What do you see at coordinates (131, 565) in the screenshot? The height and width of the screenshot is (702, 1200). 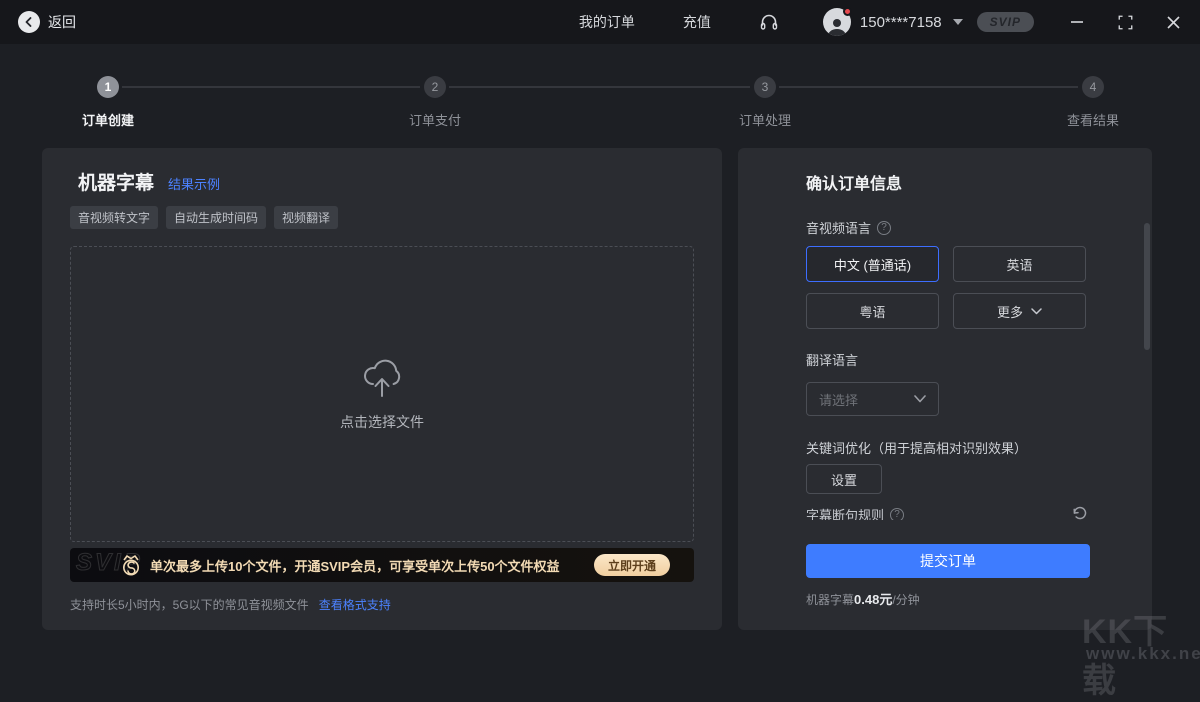 I see `svip-coin-icon` at bounding box center [131, 565].